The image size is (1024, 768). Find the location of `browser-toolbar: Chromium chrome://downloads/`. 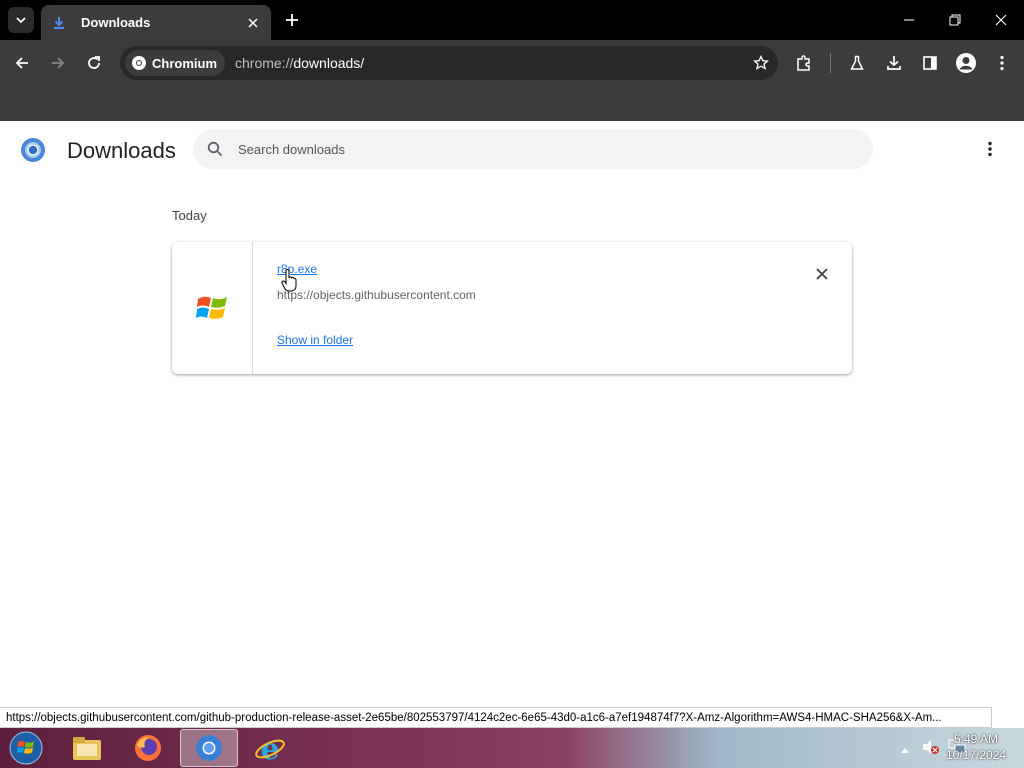

browser-toolbar: Chromium chrome://downloads/ is located at coordinates (512, 63).